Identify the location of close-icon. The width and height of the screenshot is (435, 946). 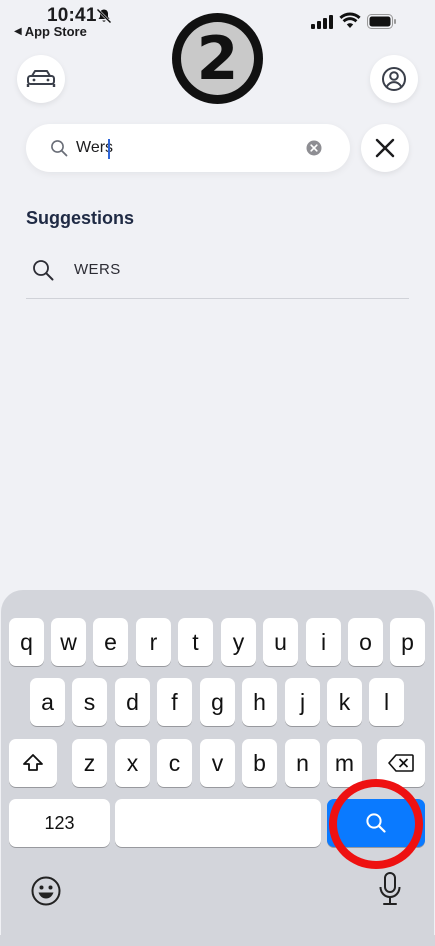
(385, 148).